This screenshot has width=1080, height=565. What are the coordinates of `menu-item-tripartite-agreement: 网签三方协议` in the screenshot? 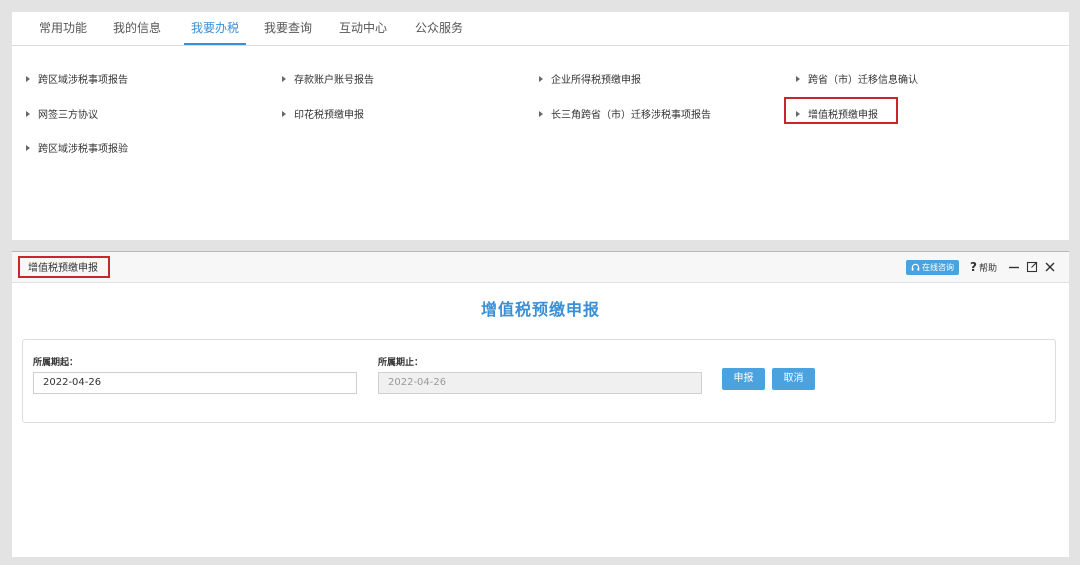 It's located at (62, 113).